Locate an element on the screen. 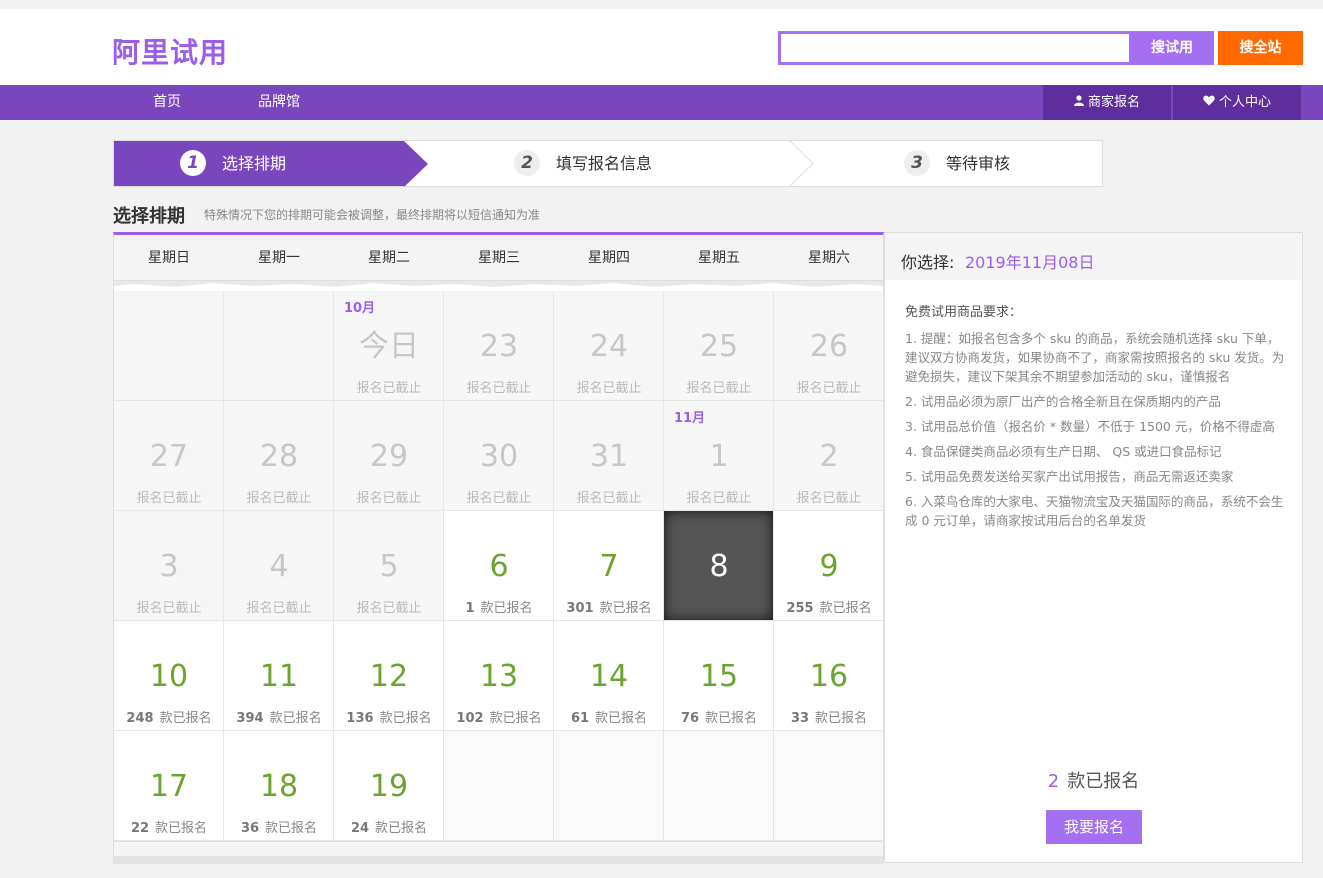 The height and width of the screenshot is (878, 1323). step-label: 等待审核 is located at coordinates (978, 163).